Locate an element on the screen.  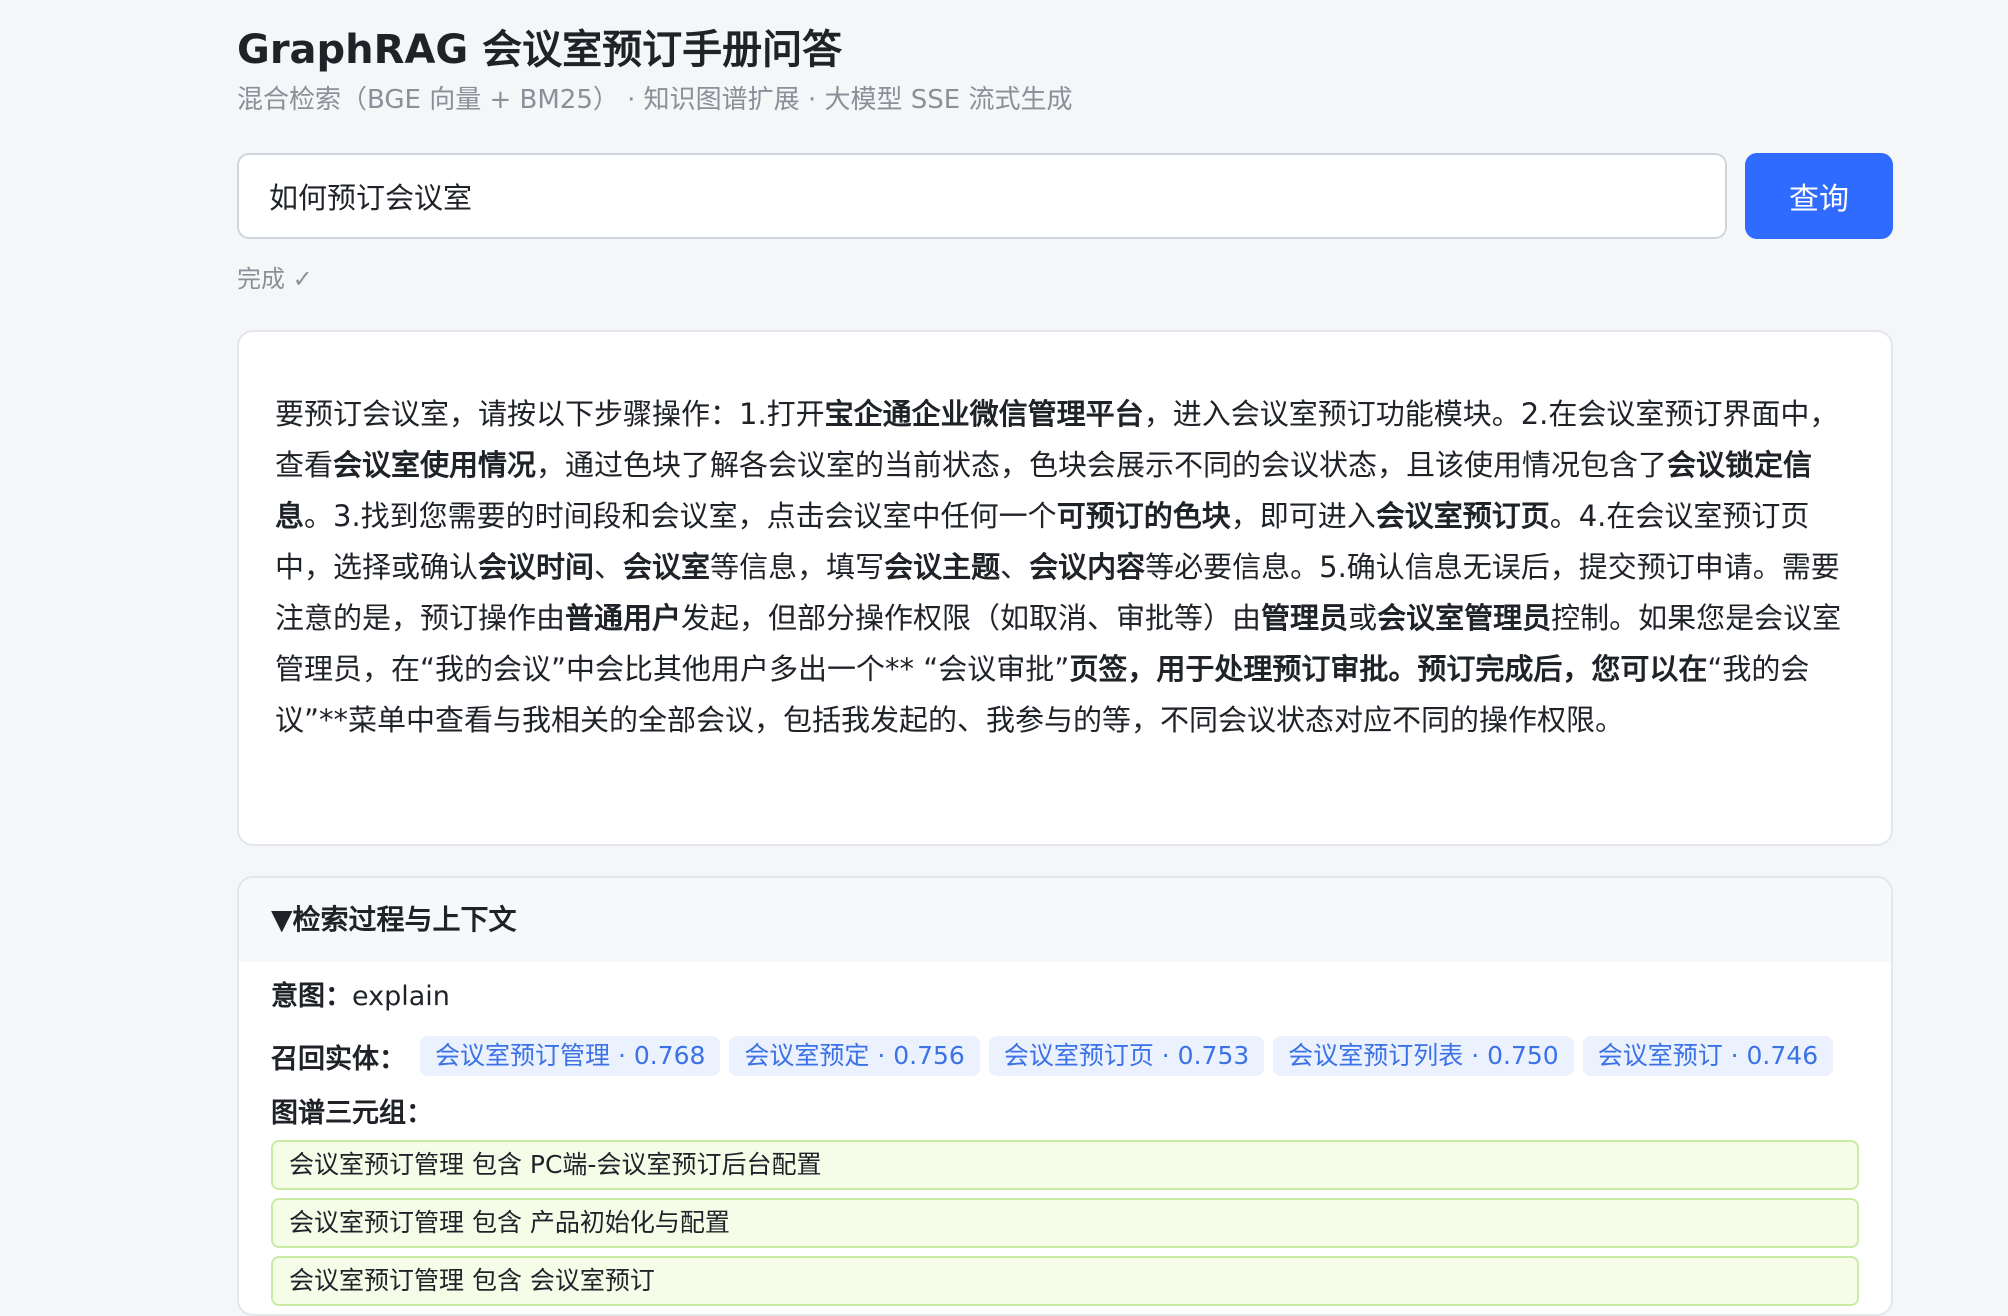
answer-highlight: 普通用户 is located at coordinates (623, 618).